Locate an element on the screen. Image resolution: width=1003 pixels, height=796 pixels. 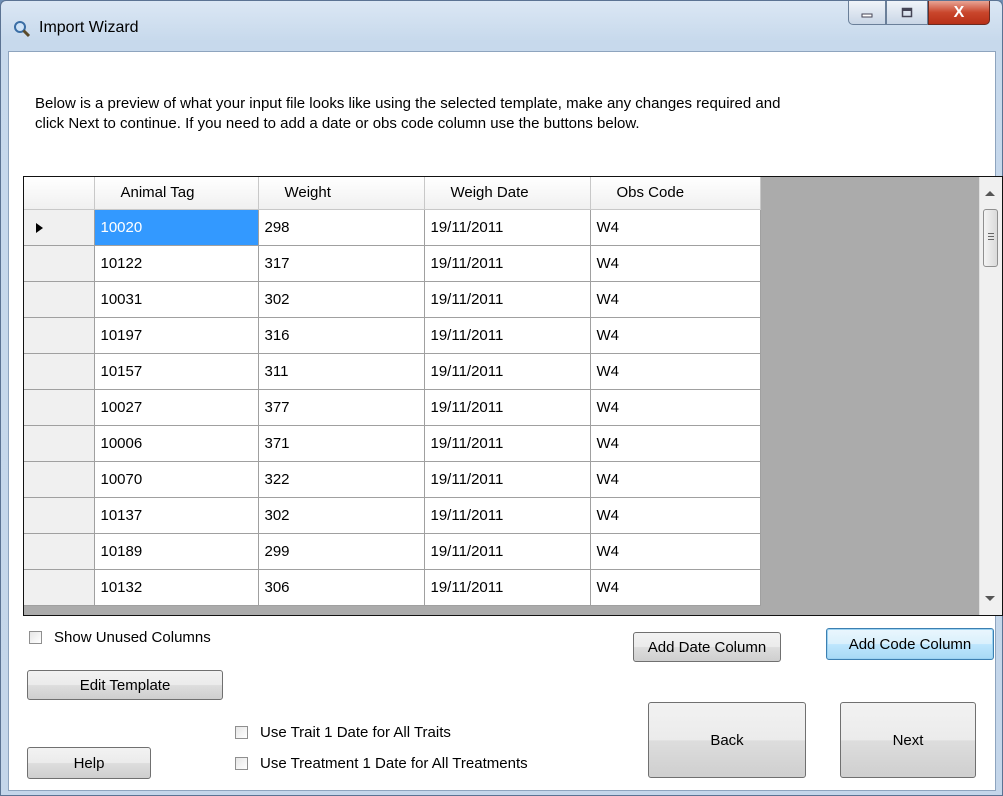
edit-template-button: Edit Template is located at coordinates (125, 685).